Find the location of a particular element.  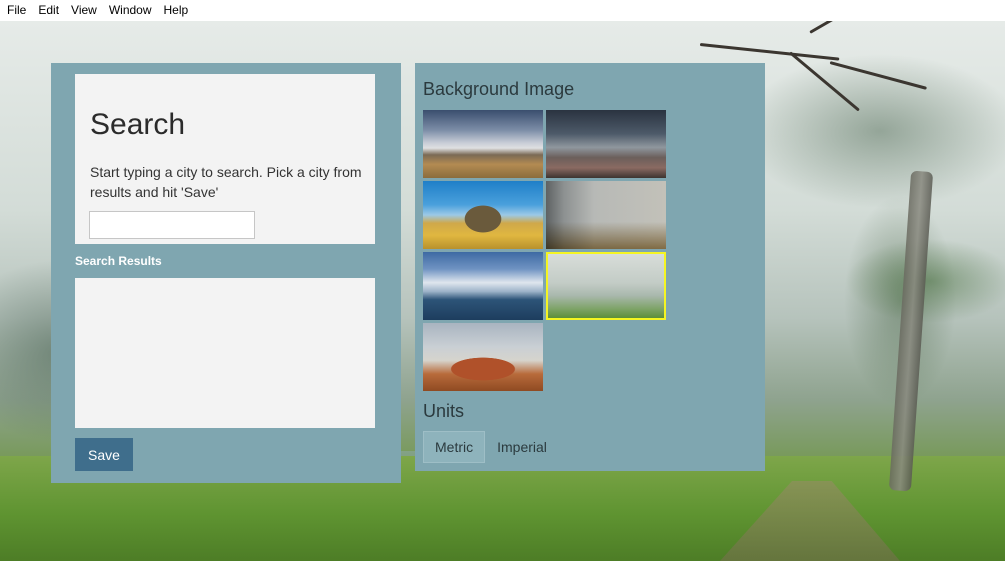

background-tree-trunk is located at coordinates (911, 331).